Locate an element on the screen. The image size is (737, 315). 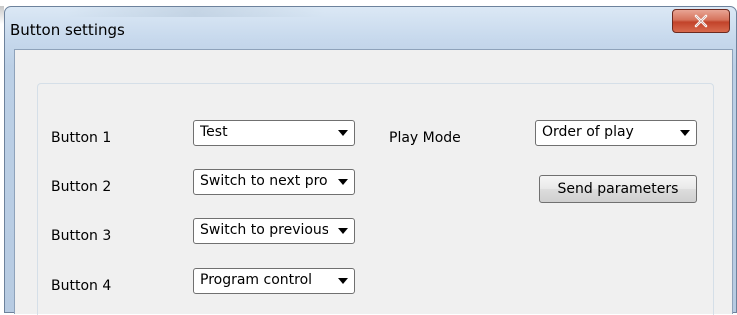
button-2-select-value: Switch to next prog is located at coordinates (264, 181).